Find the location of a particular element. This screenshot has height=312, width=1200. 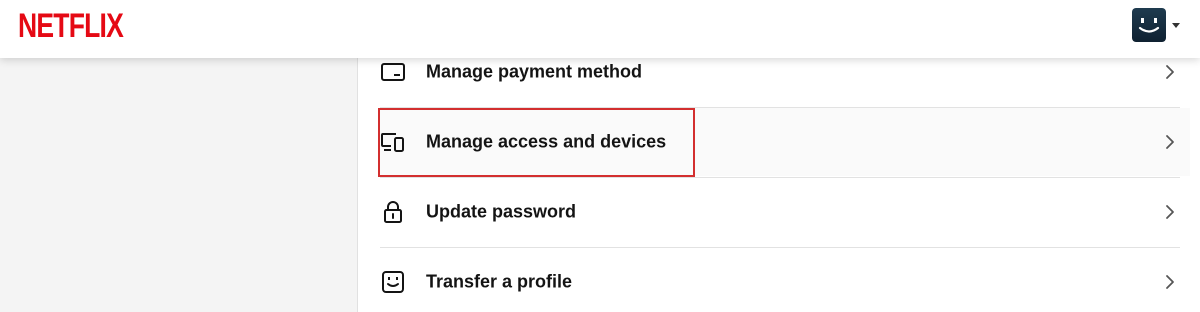

menu-item-label: Manage payment method is located at coordinates (534, 71).